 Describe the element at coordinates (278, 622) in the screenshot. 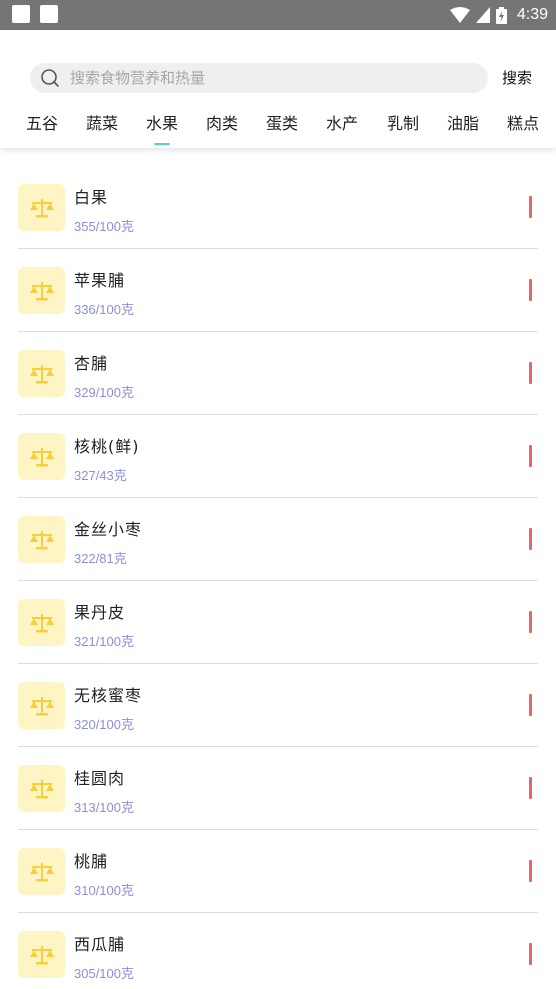

I see `food-list-item: 果丹皮 321/100克` at that location.